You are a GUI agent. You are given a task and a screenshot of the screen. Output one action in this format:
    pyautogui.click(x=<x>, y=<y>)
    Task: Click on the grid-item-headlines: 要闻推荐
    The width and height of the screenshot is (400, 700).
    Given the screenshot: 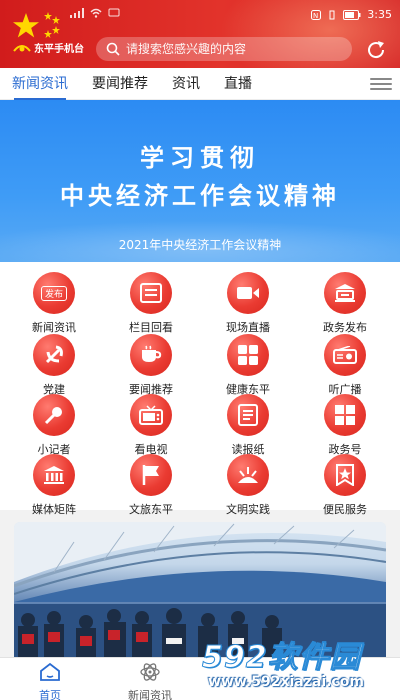 What is the action you would take?
    pyautogui.click(x=151, y=363)
    